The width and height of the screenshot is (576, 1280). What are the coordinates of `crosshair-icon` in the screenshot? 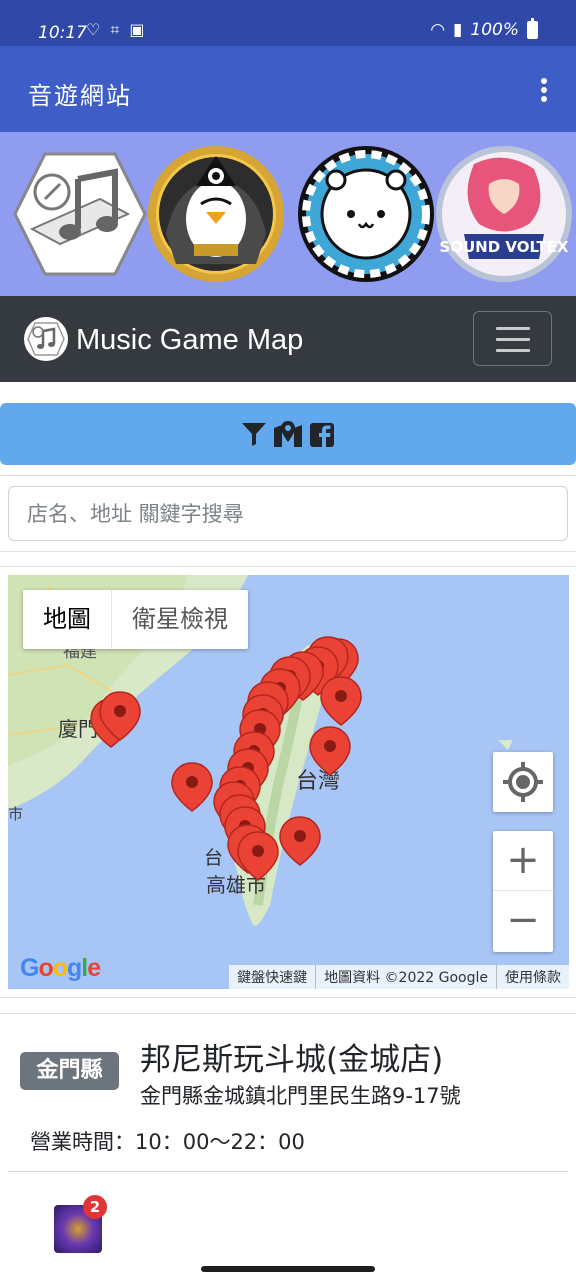 It's located at (523, 782).